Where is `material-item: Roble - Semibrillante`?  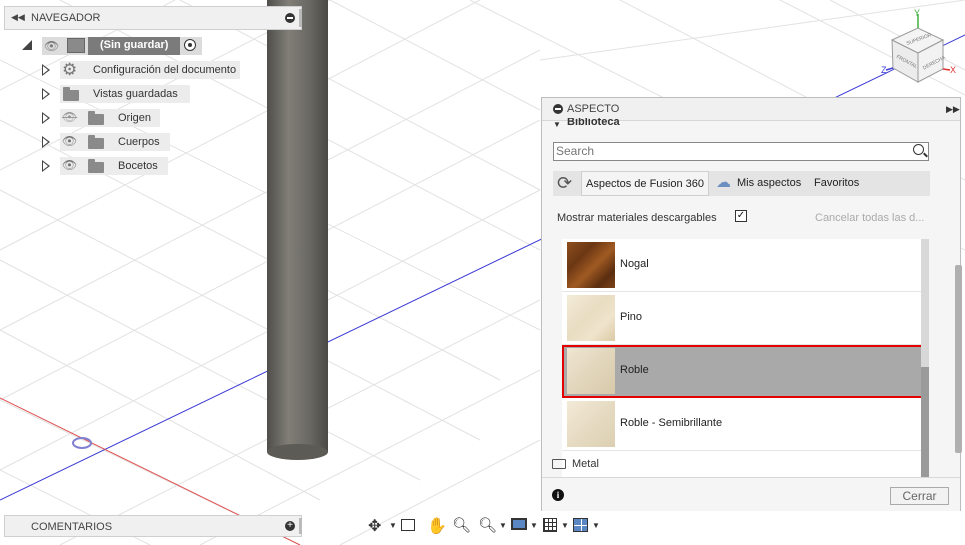 material-item: Roble - Semibrillante is located at coordinates (743, 424).